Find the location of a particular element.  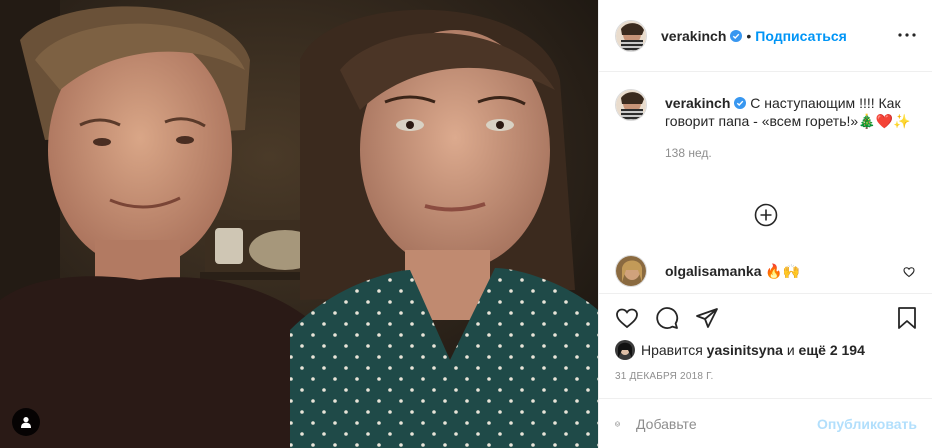

add-comment-form: Опубликовать is located at coordinates (765, 423).